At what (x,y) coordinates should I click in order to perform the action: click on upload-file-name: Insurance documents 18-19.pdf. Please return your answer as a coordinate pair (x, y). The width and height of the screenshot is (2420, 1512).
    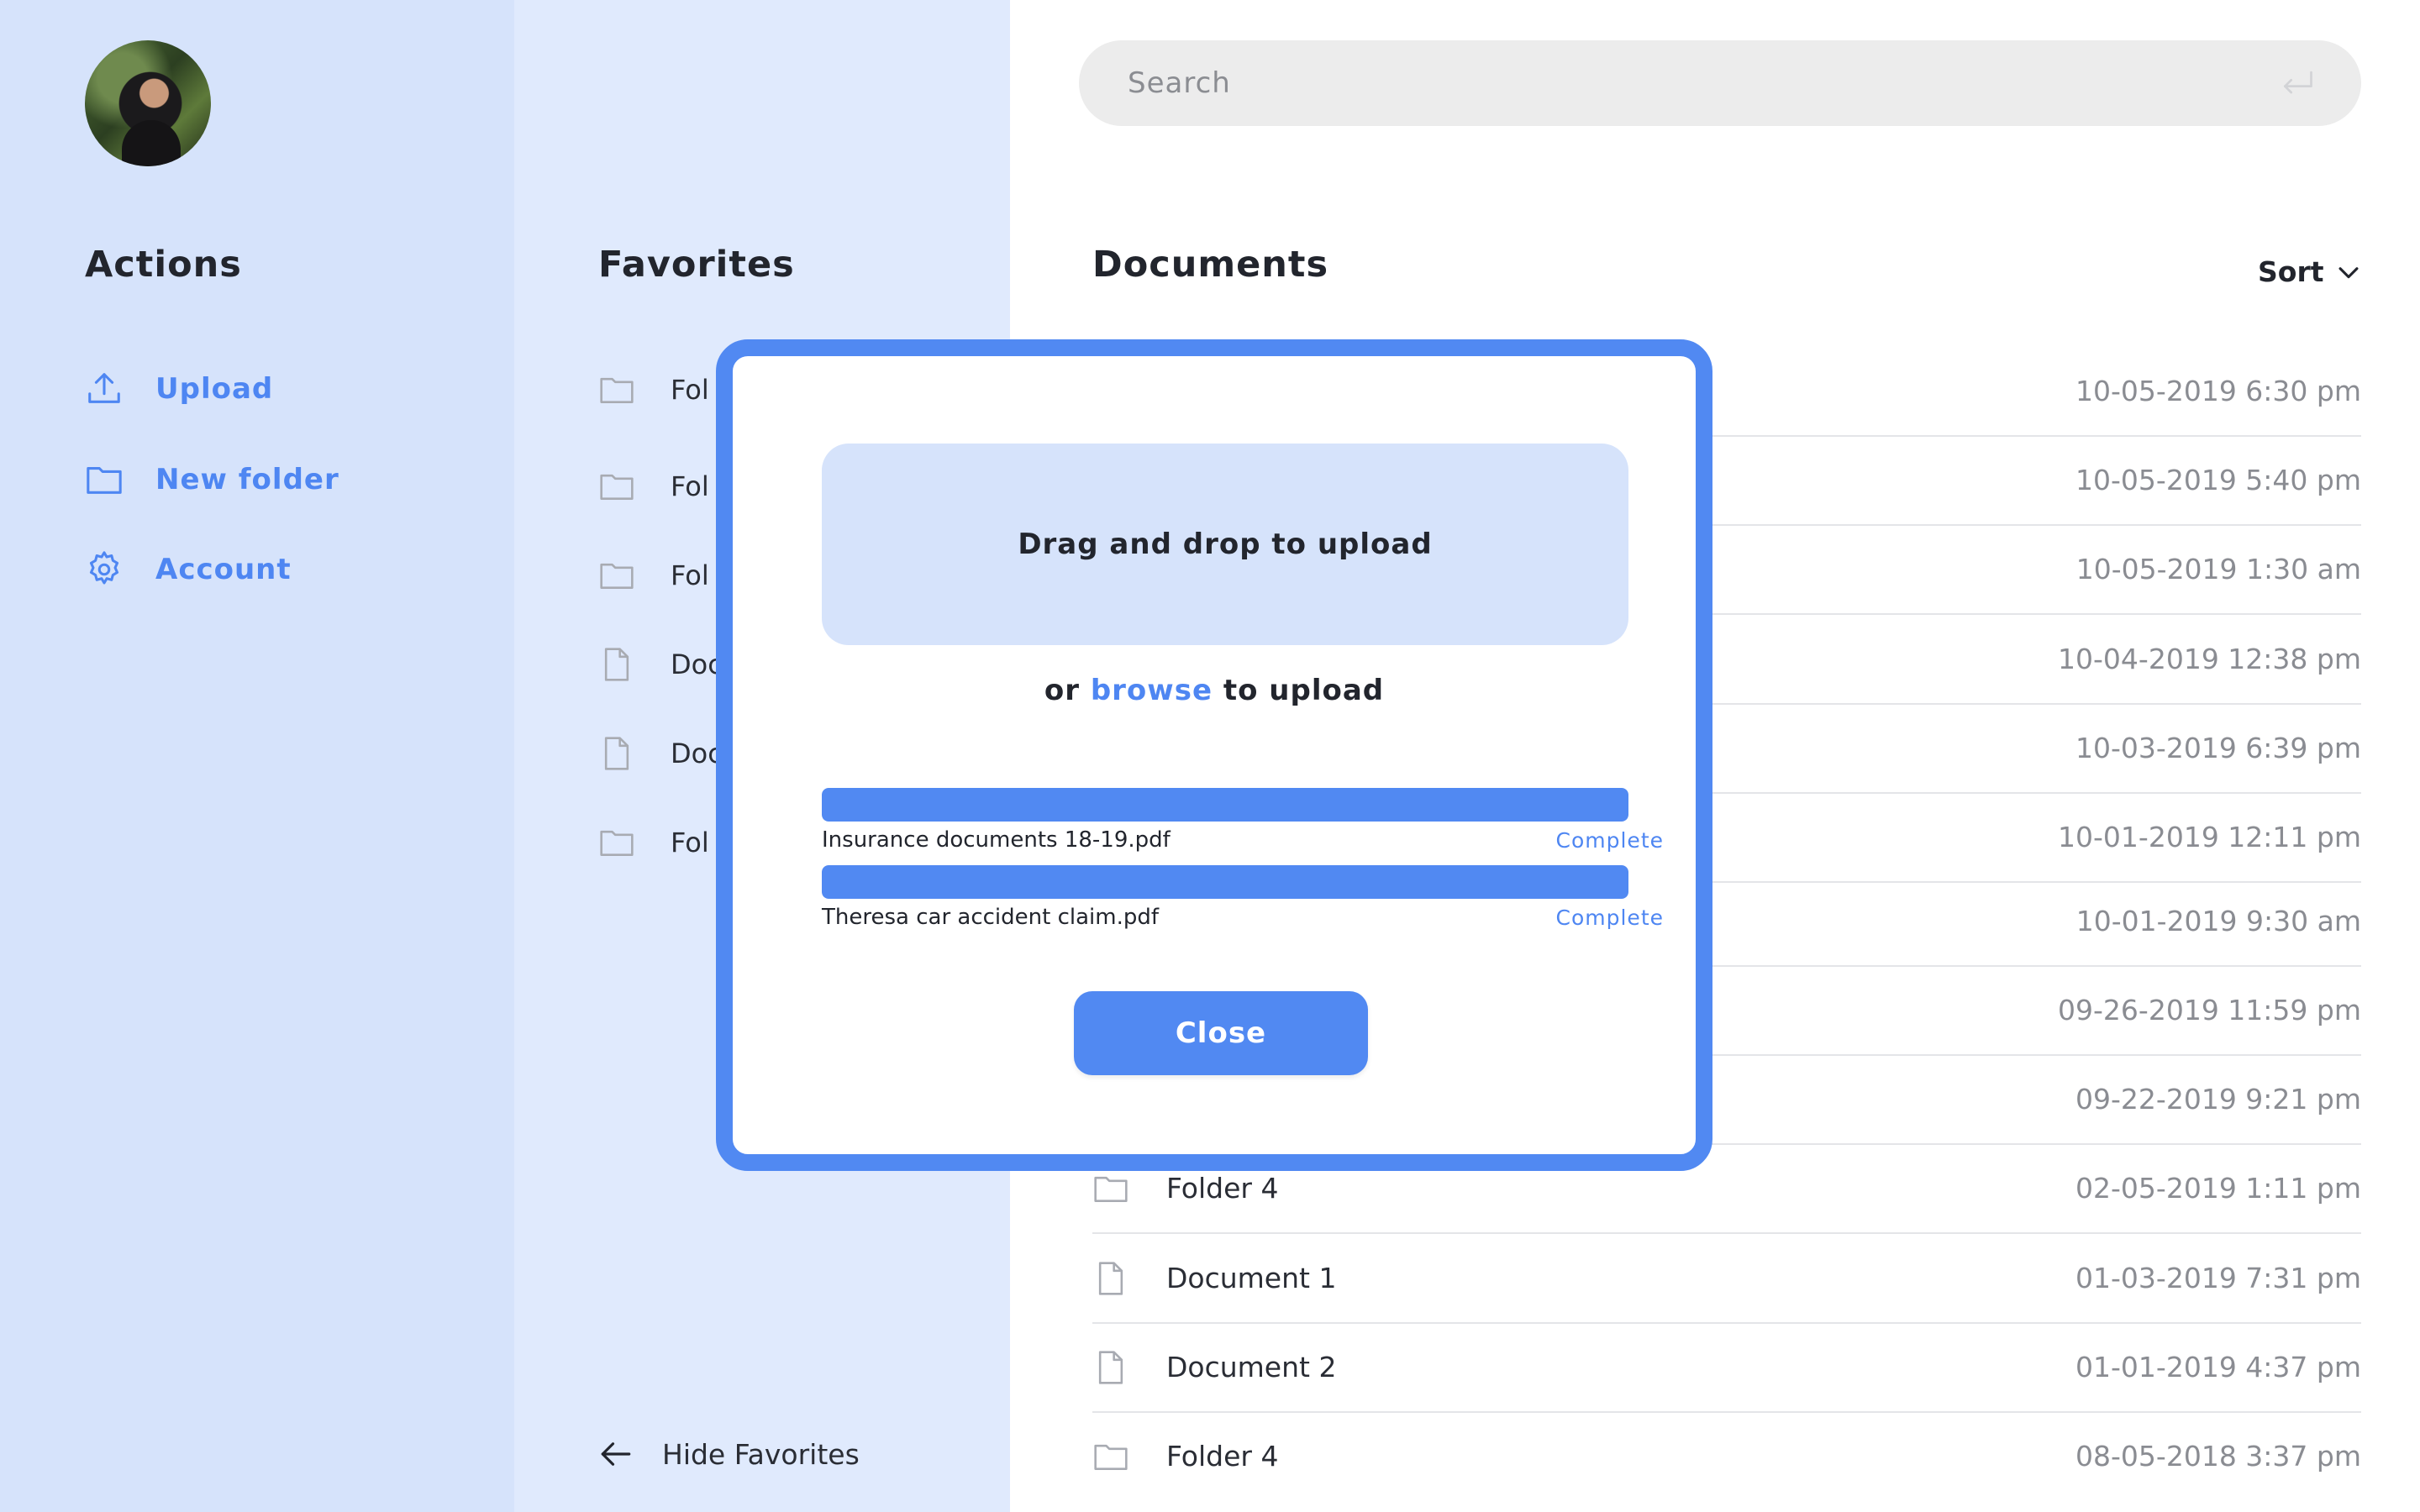
    Looking at the image, I should click on (996, 840).